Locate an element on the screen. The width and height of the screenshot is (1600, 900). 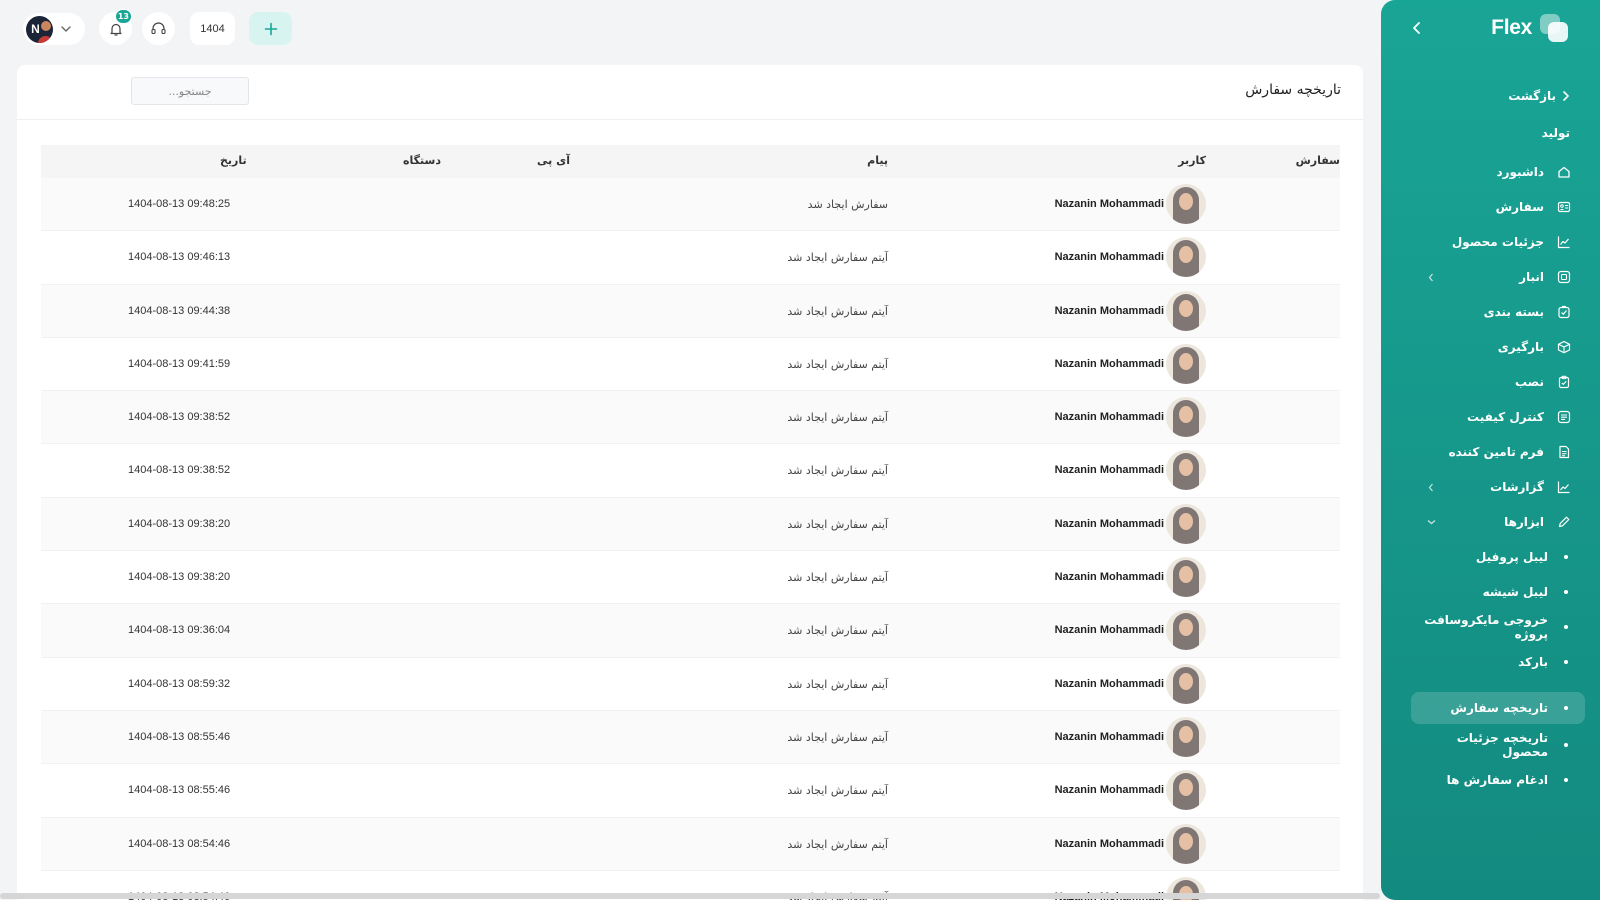
date-cell: 1404-08-13 09:38:52 is located at coordinates (179, 417).